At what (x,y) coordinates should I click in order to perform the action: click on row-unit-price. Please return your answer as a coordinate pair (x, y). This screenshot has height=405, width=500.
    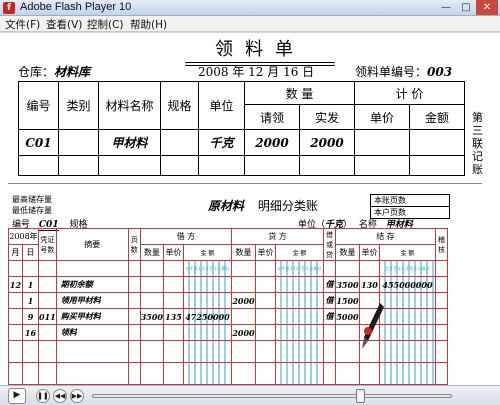
    Looking at the image, I should click on (382, 142).